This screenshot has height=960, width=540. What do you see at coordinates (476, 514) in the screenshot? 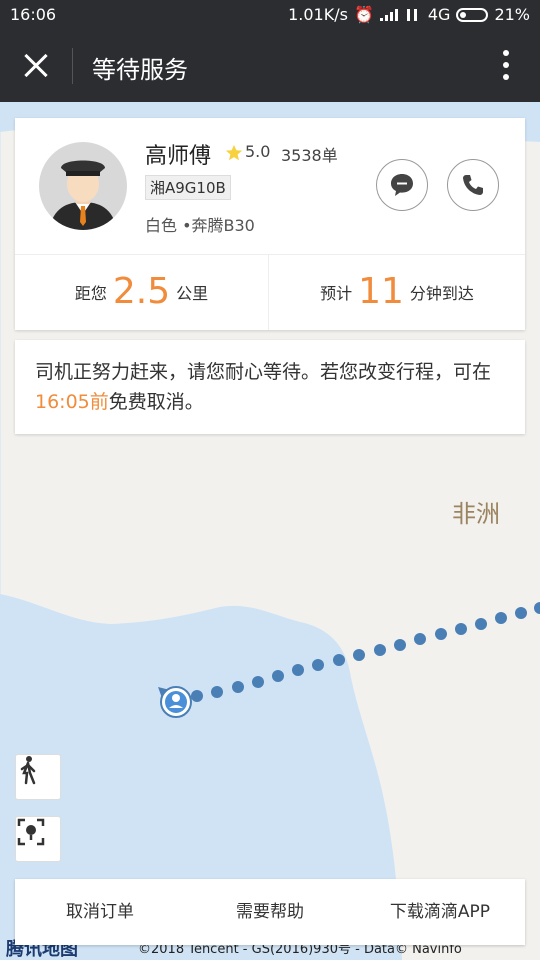
I see `map-label-africa: 非洲` at bounding box center [476, 514].